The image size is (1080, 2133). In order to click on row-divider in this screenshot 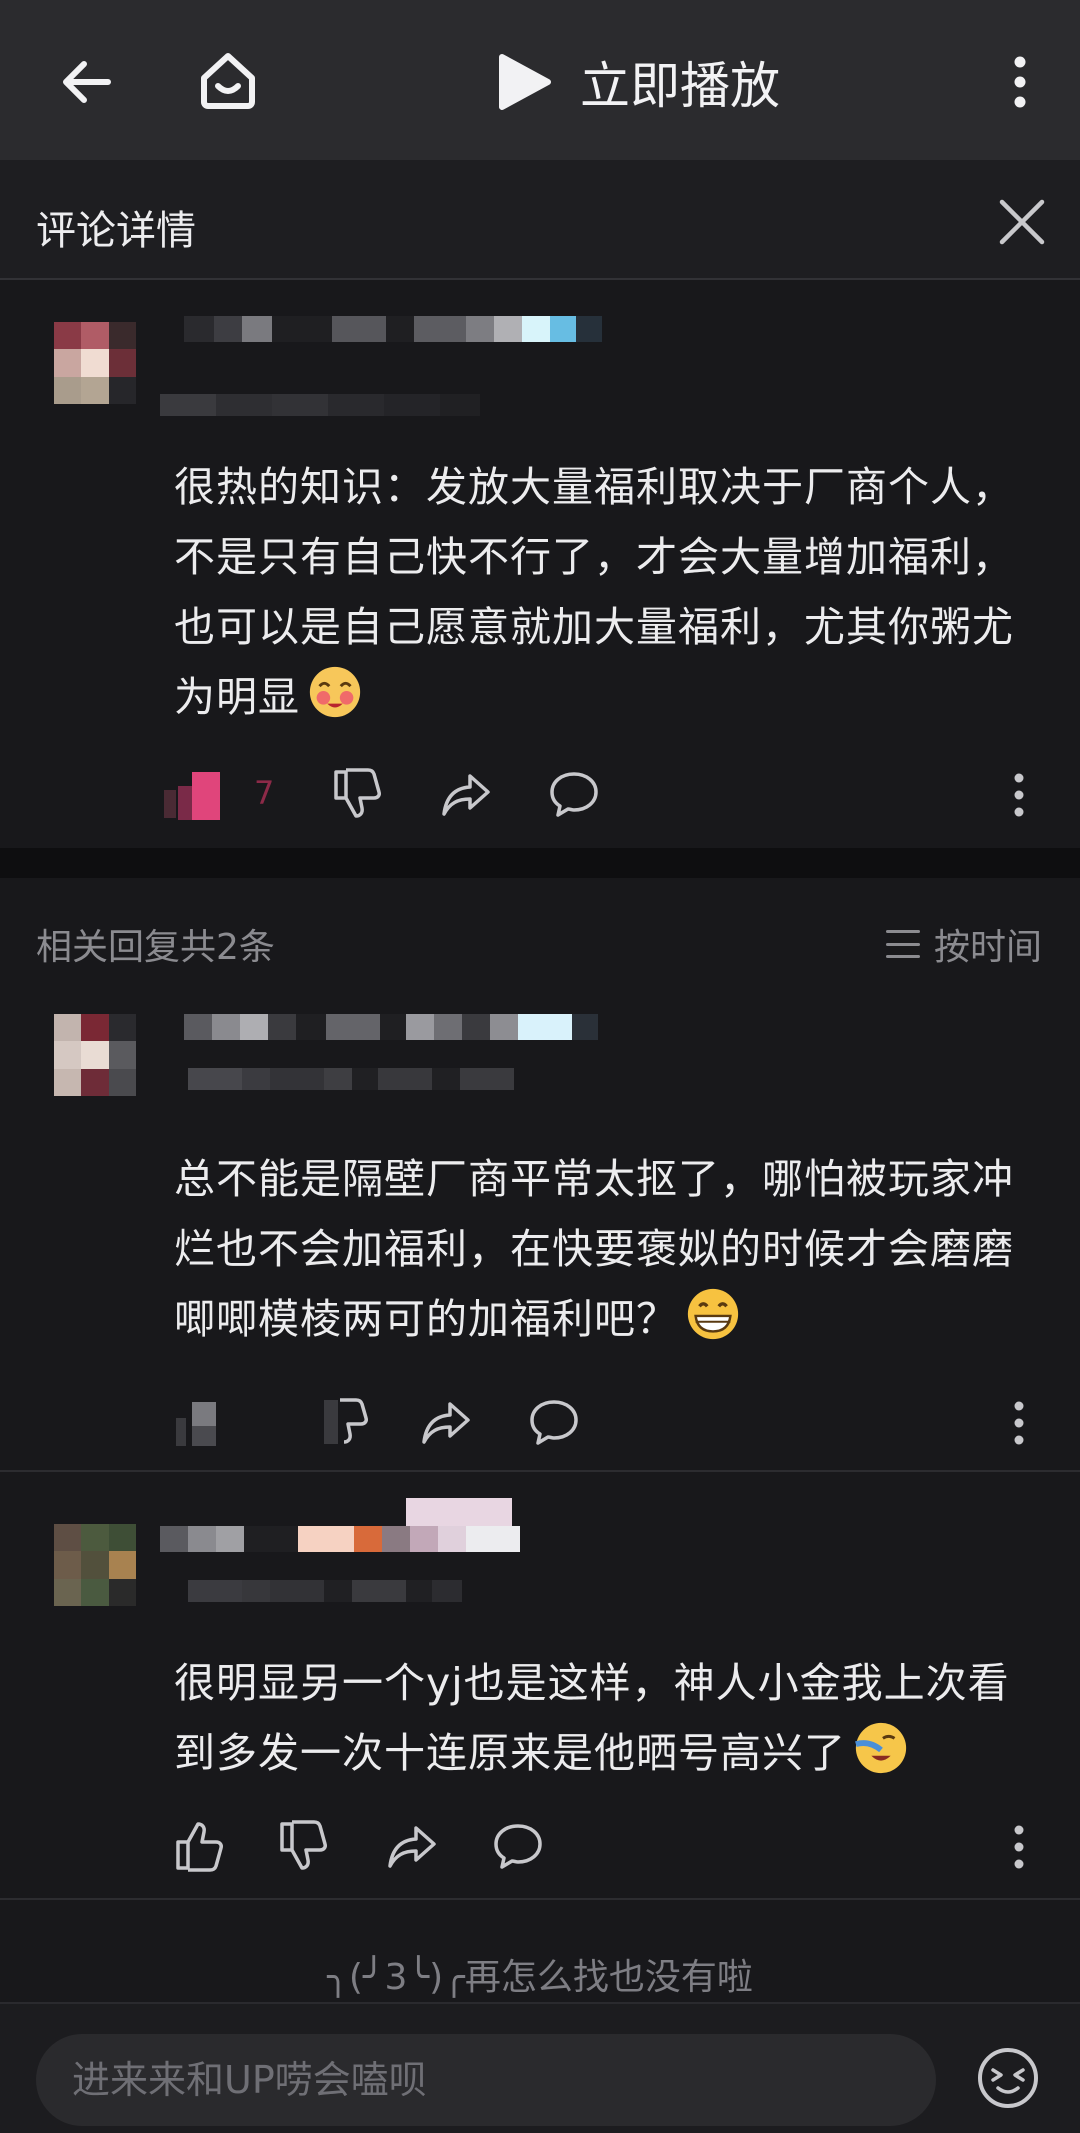, I will do `click(540, 1899)`.